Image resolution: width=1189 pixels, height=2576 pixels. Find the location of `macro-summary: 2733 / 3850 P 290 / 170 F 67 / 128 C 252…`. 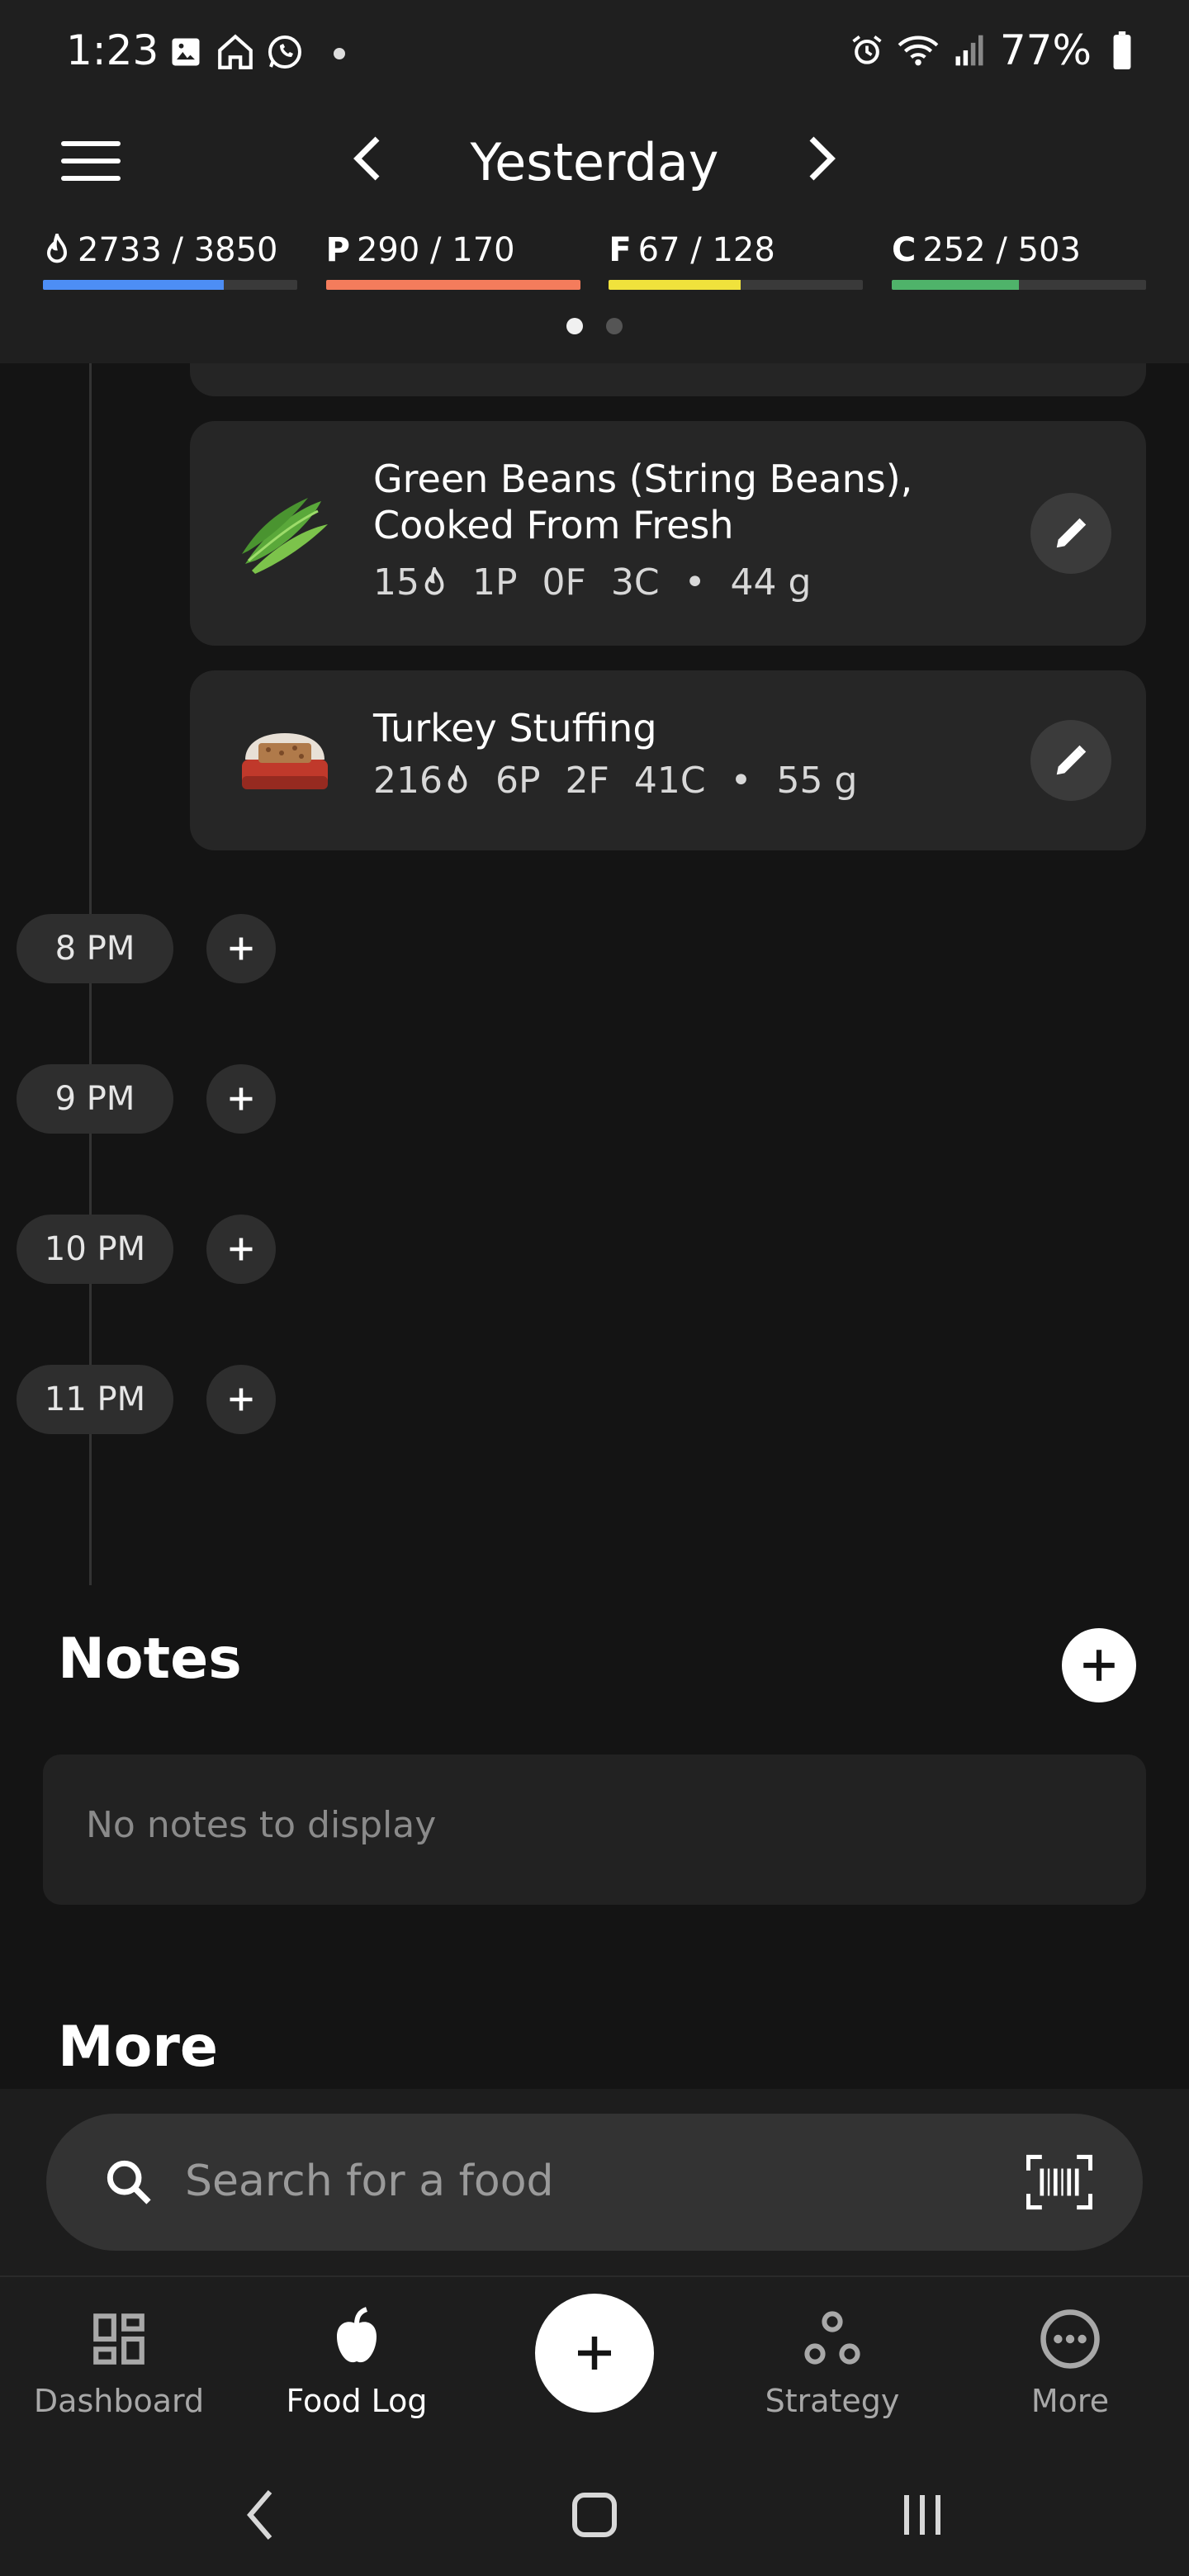

macro-summary: 2733 / 3850 P 290 / 170 F 67 / 128 C 252… is located at coordinates (594, 258).